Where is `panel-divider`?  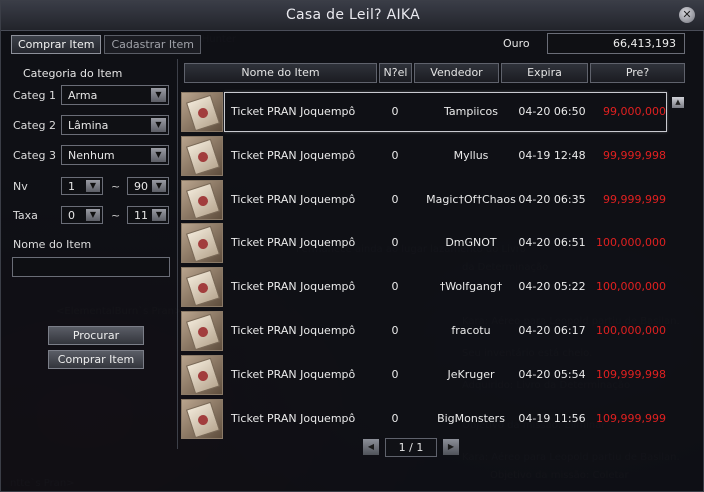
panel-divider is located at coordinates (177, 254).